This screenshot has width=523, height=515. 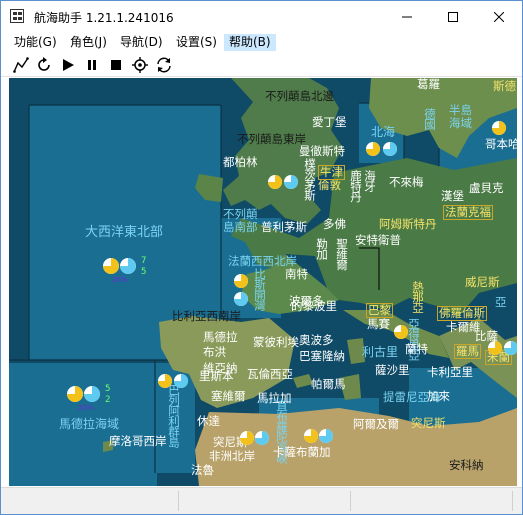 I want to click on port-paris: 巴黎, so click(x=379, y=310).